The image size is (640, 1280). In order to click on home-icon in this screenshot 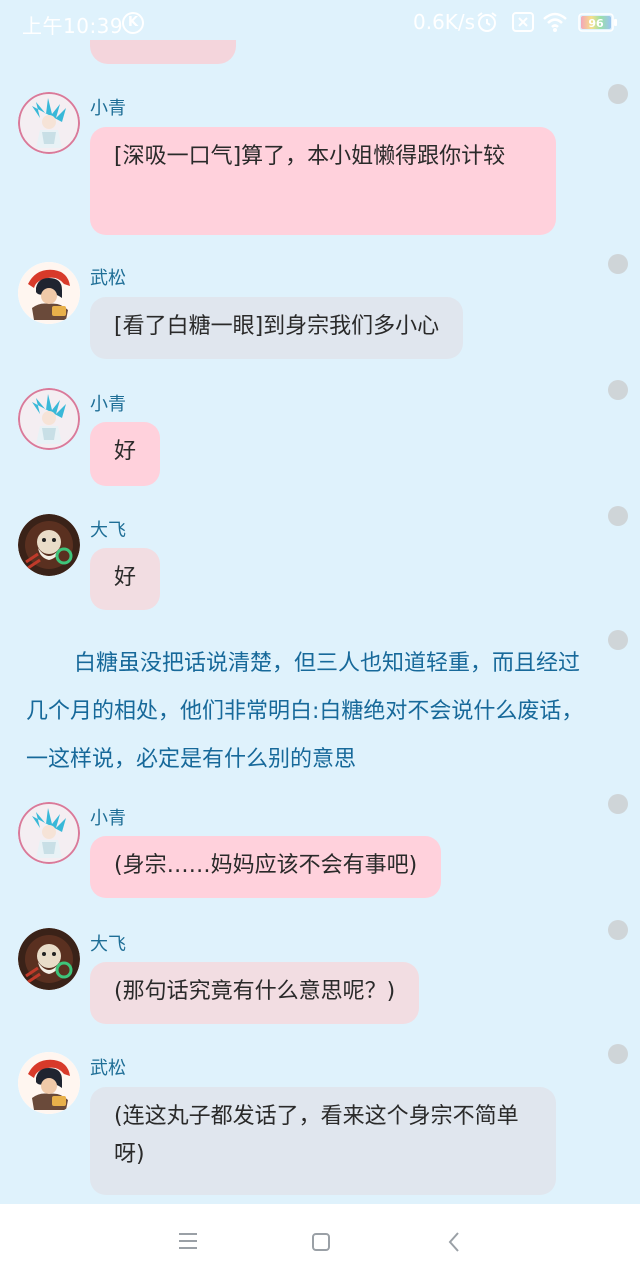, I will do `click(321, 1242)`.